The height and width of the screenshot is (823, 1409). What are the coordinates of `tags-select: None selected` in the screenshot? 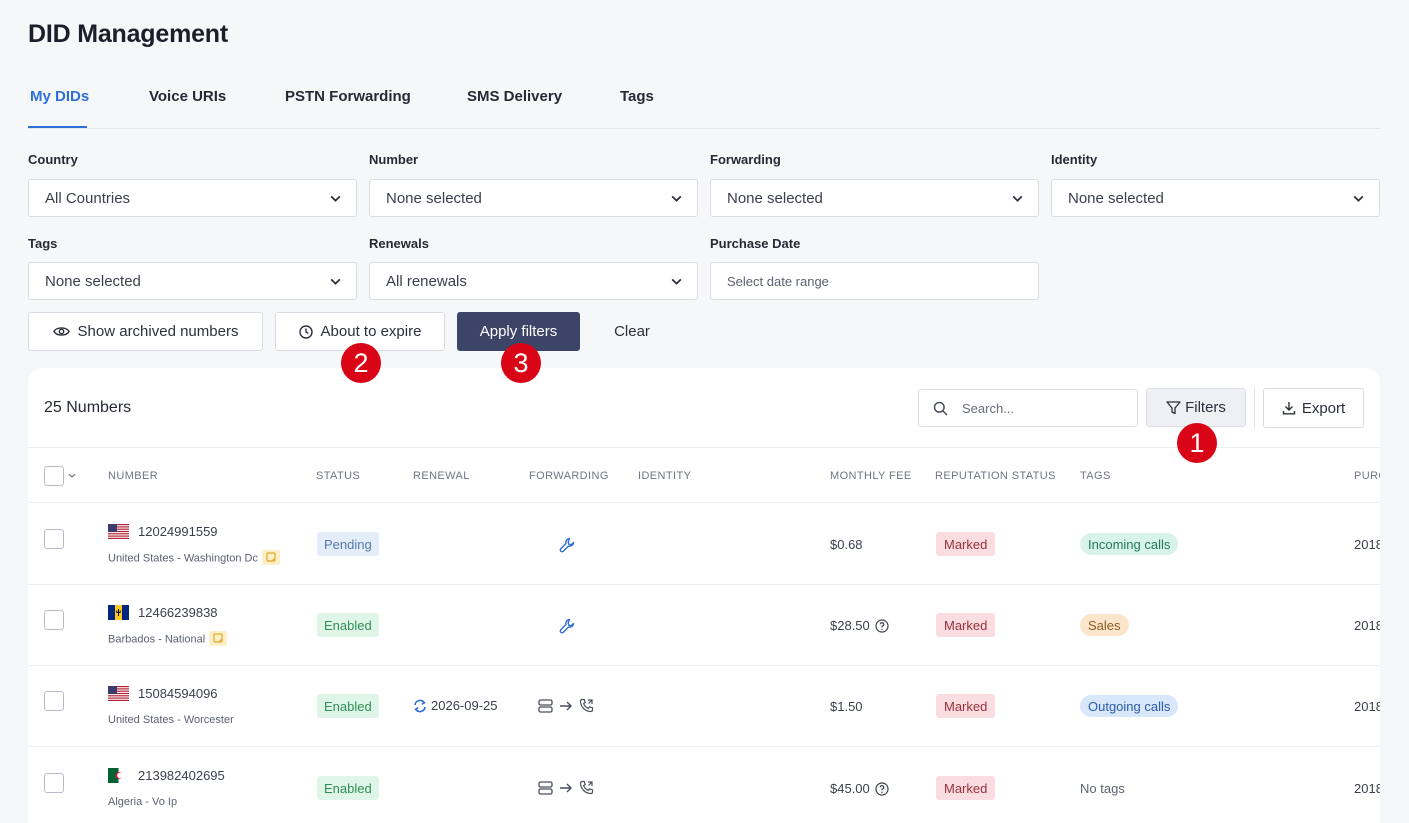 It's located at (192, 281).